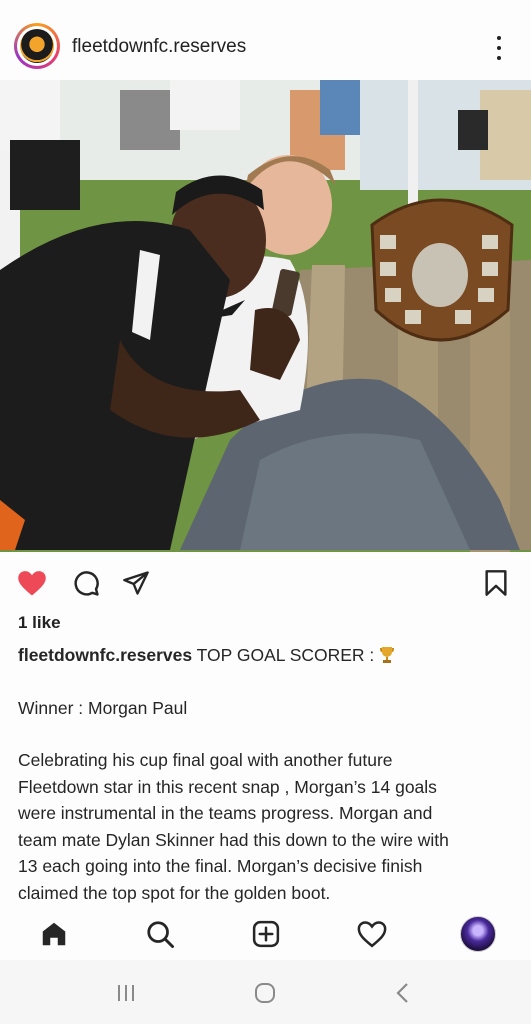 The width and height of the screenshot is (531, 1024). I want to click on caption-headline: fleetdownfc.reserves TOP GOAL SCORER :, so click(268, 655).